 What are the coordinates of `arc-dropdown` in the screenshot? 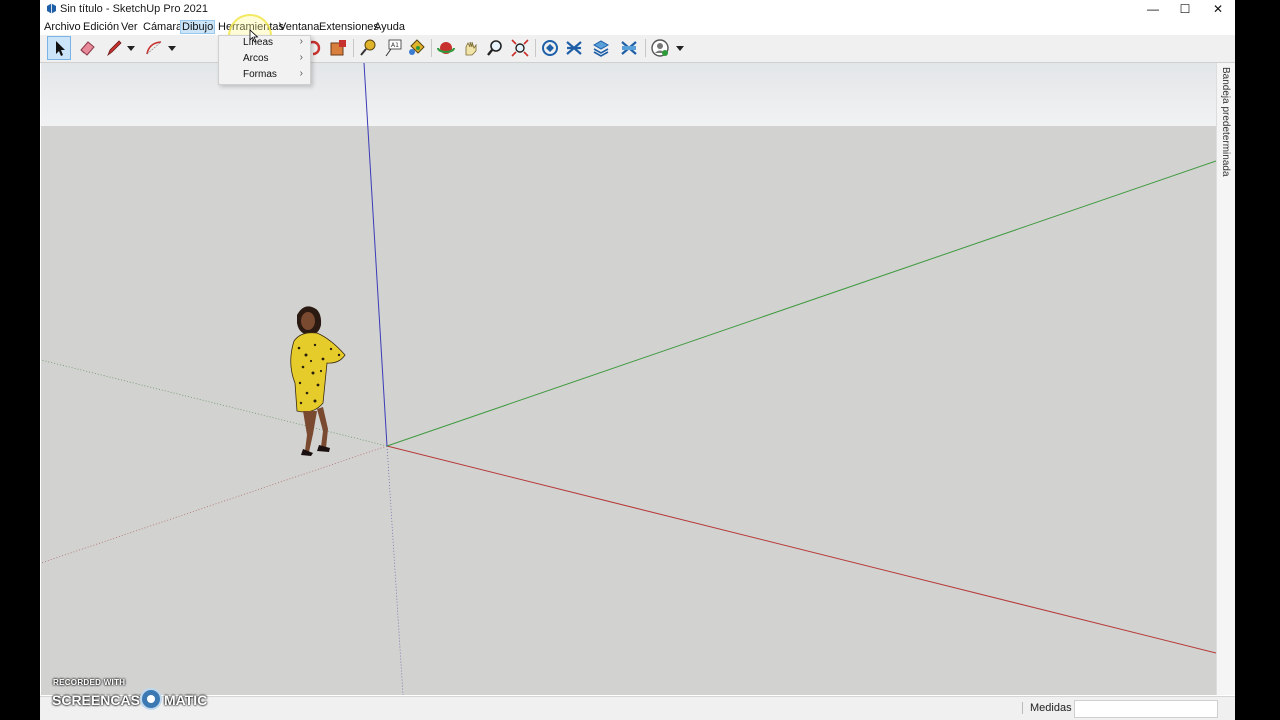 It's located at (172, 48).